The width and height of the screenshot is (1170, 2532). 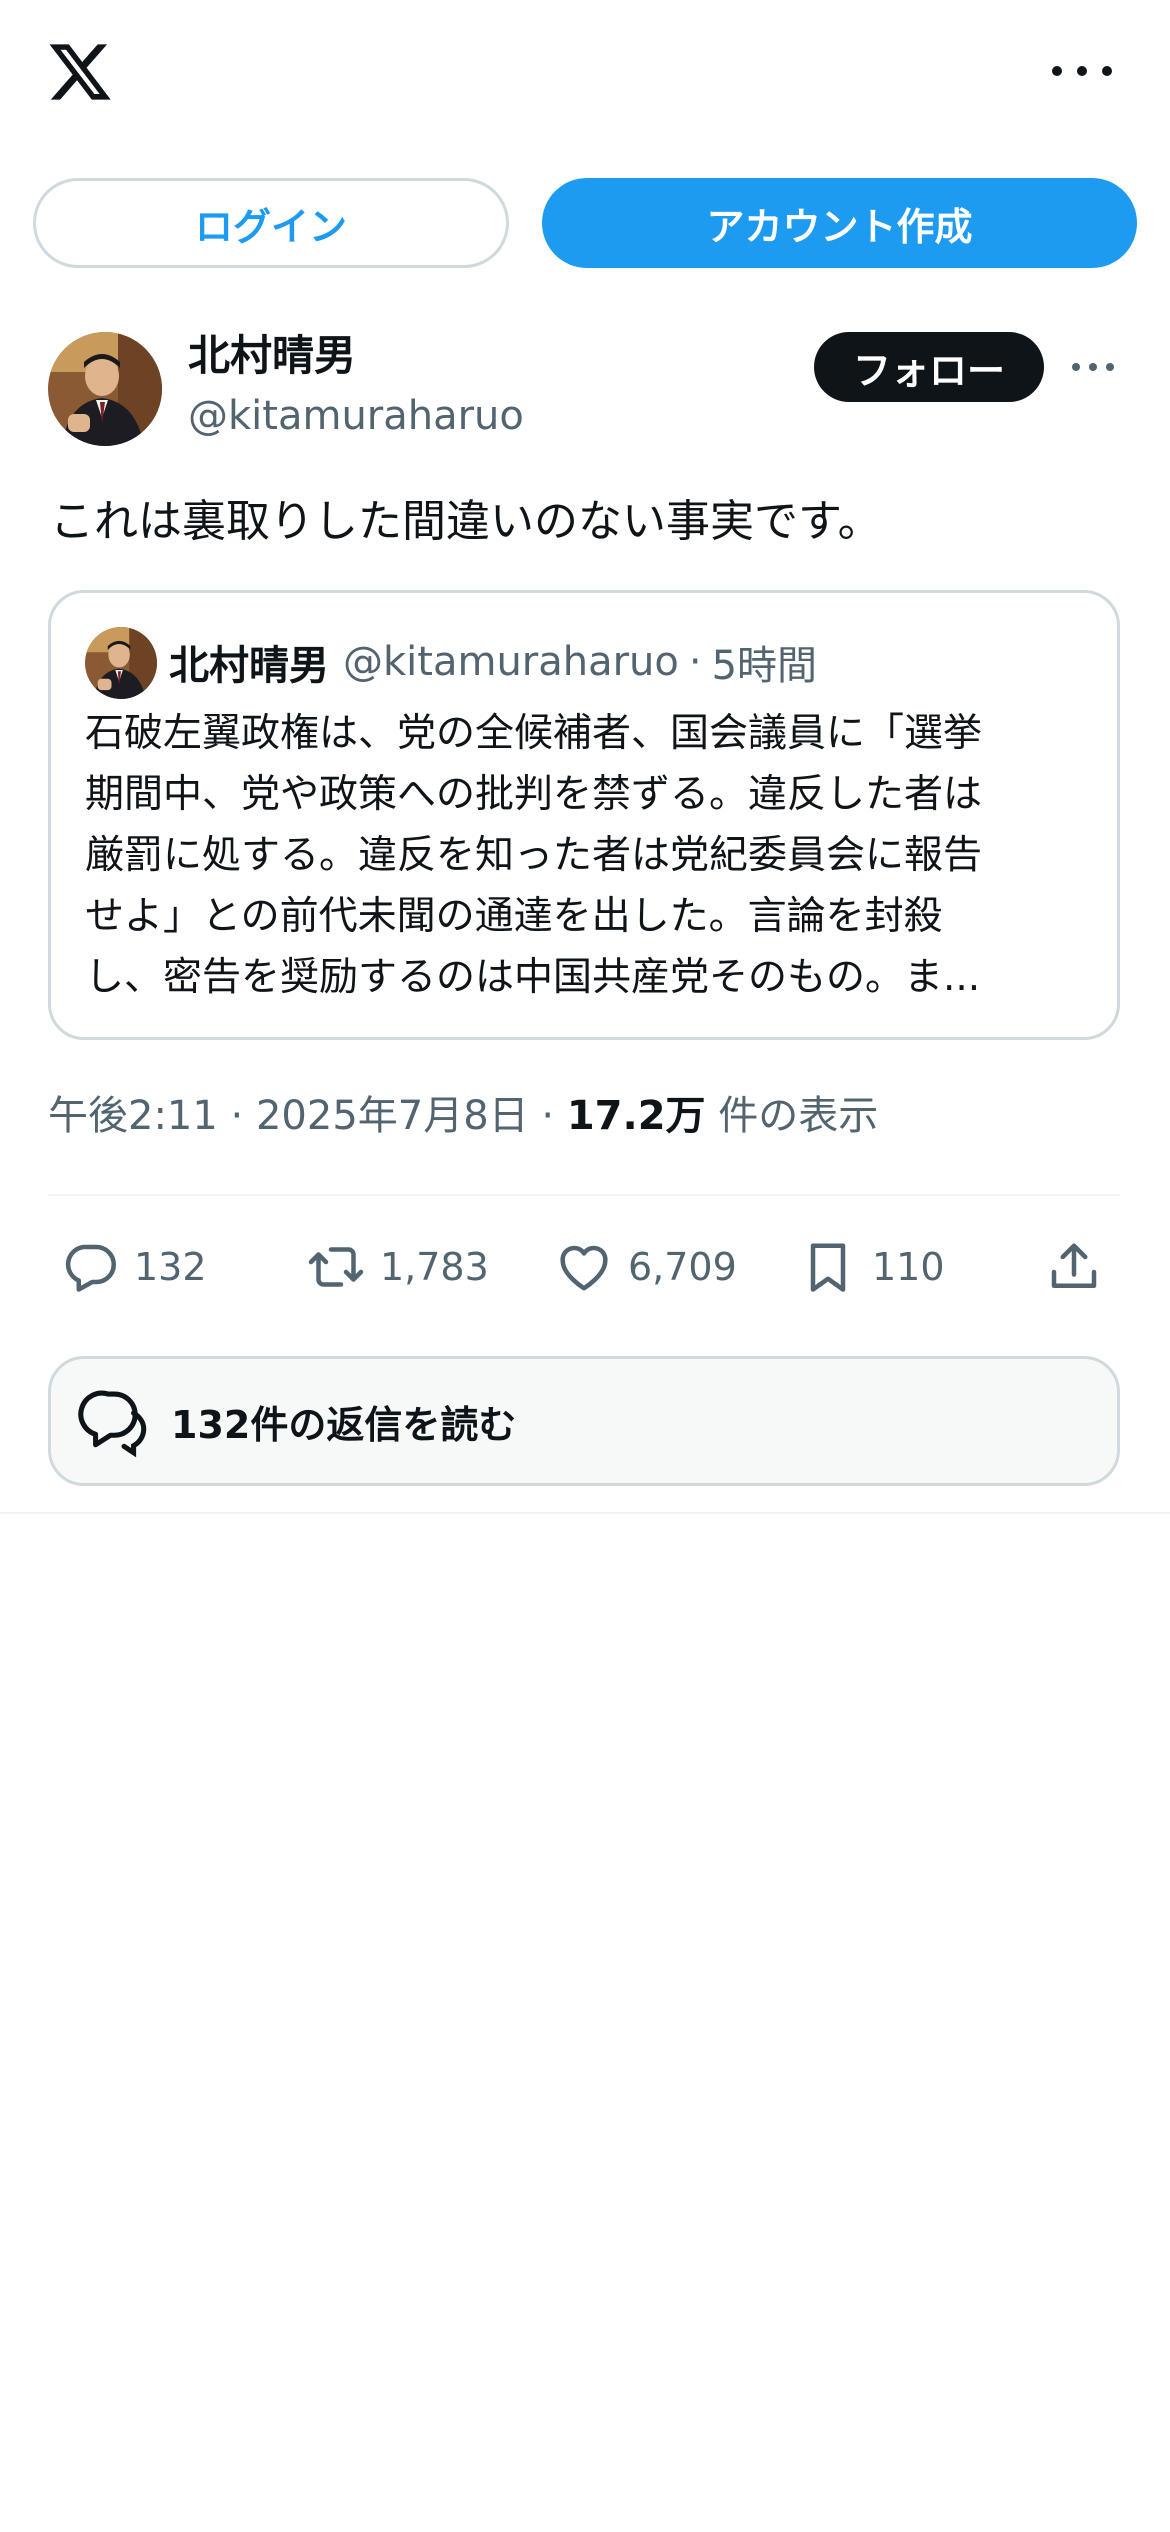 What do you see at coordinates (929, 367) in the screenshot?
I see `follow-button: フォロー` at bounding box center [929, 367].